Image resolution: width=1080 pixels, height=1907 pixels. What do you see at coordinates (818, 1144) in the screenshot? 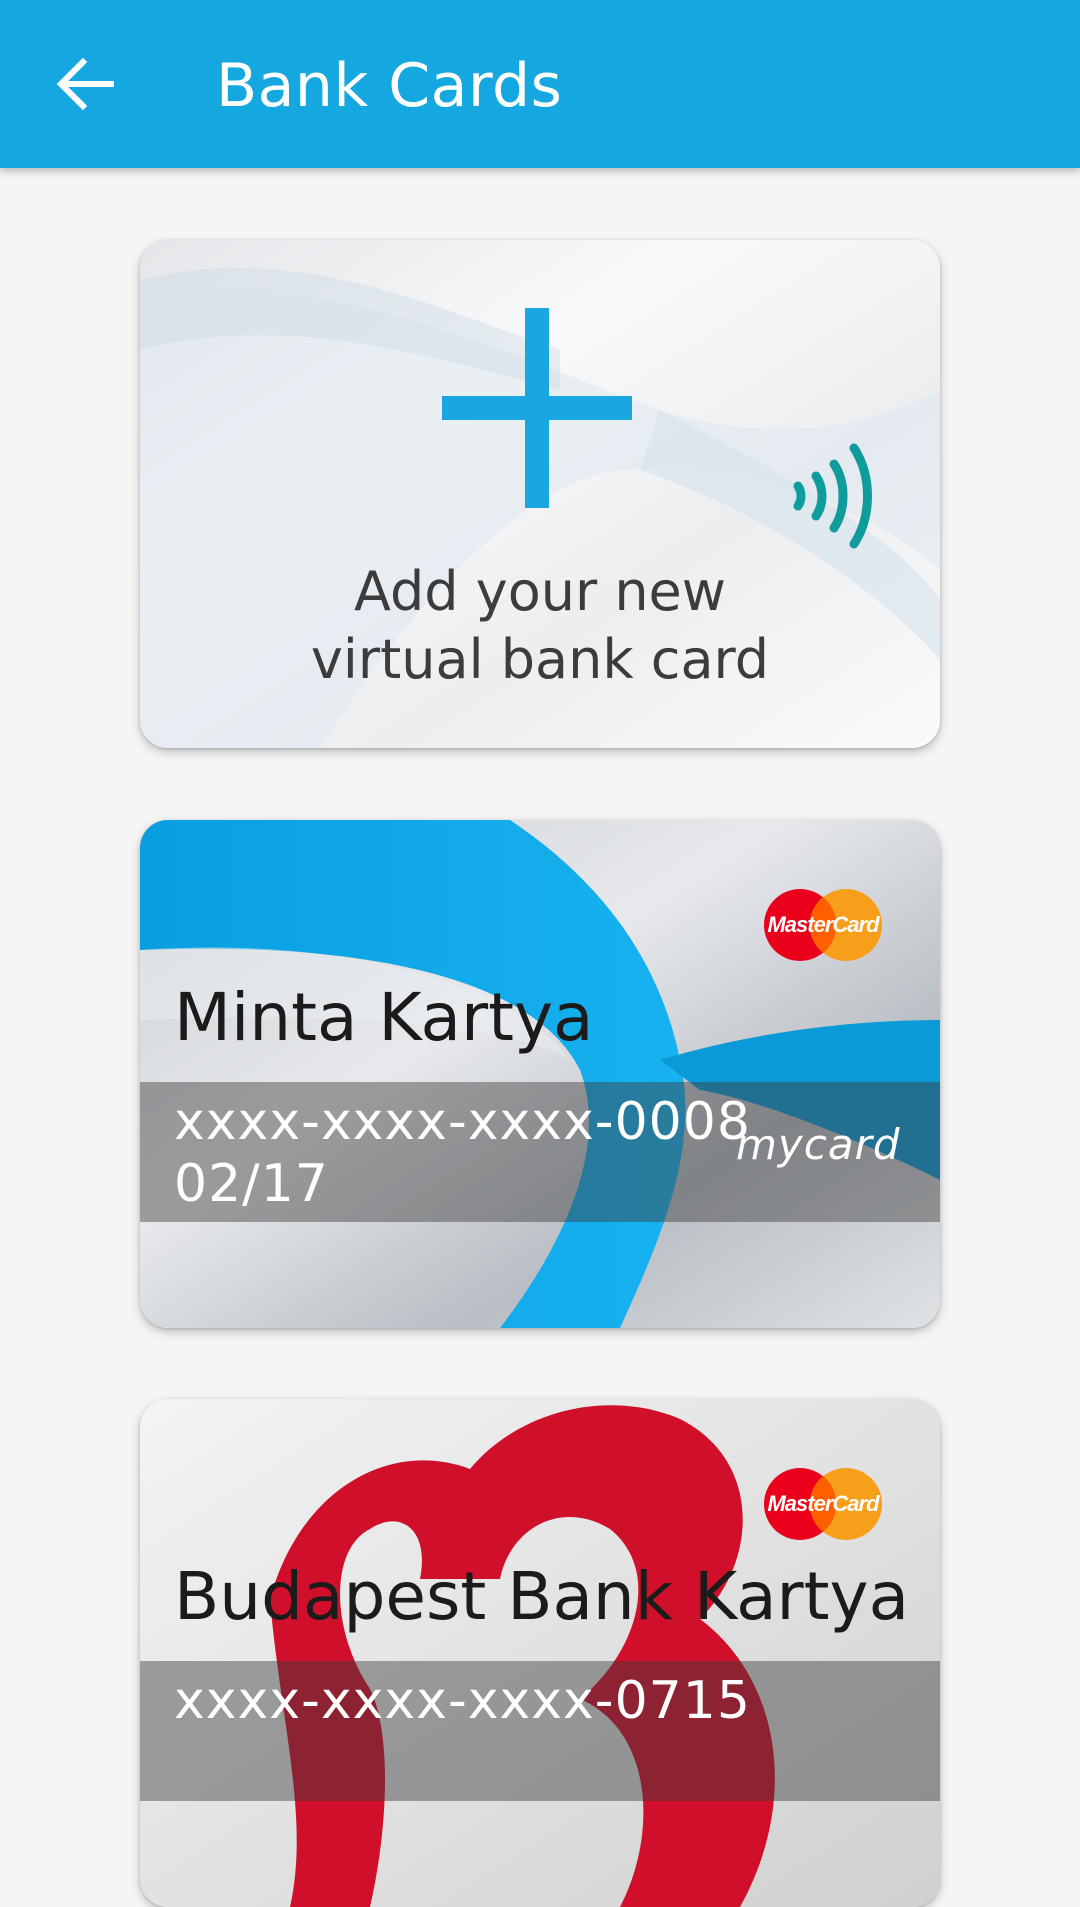
I see `card-brand-logo: mycard` at bounding box center [818, 1144].